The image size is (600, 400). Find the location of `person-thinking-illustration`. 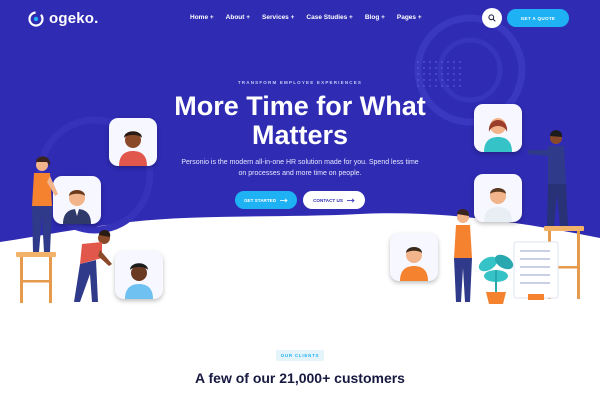

person-thinking-illustration is located at coordinates (463, 255).